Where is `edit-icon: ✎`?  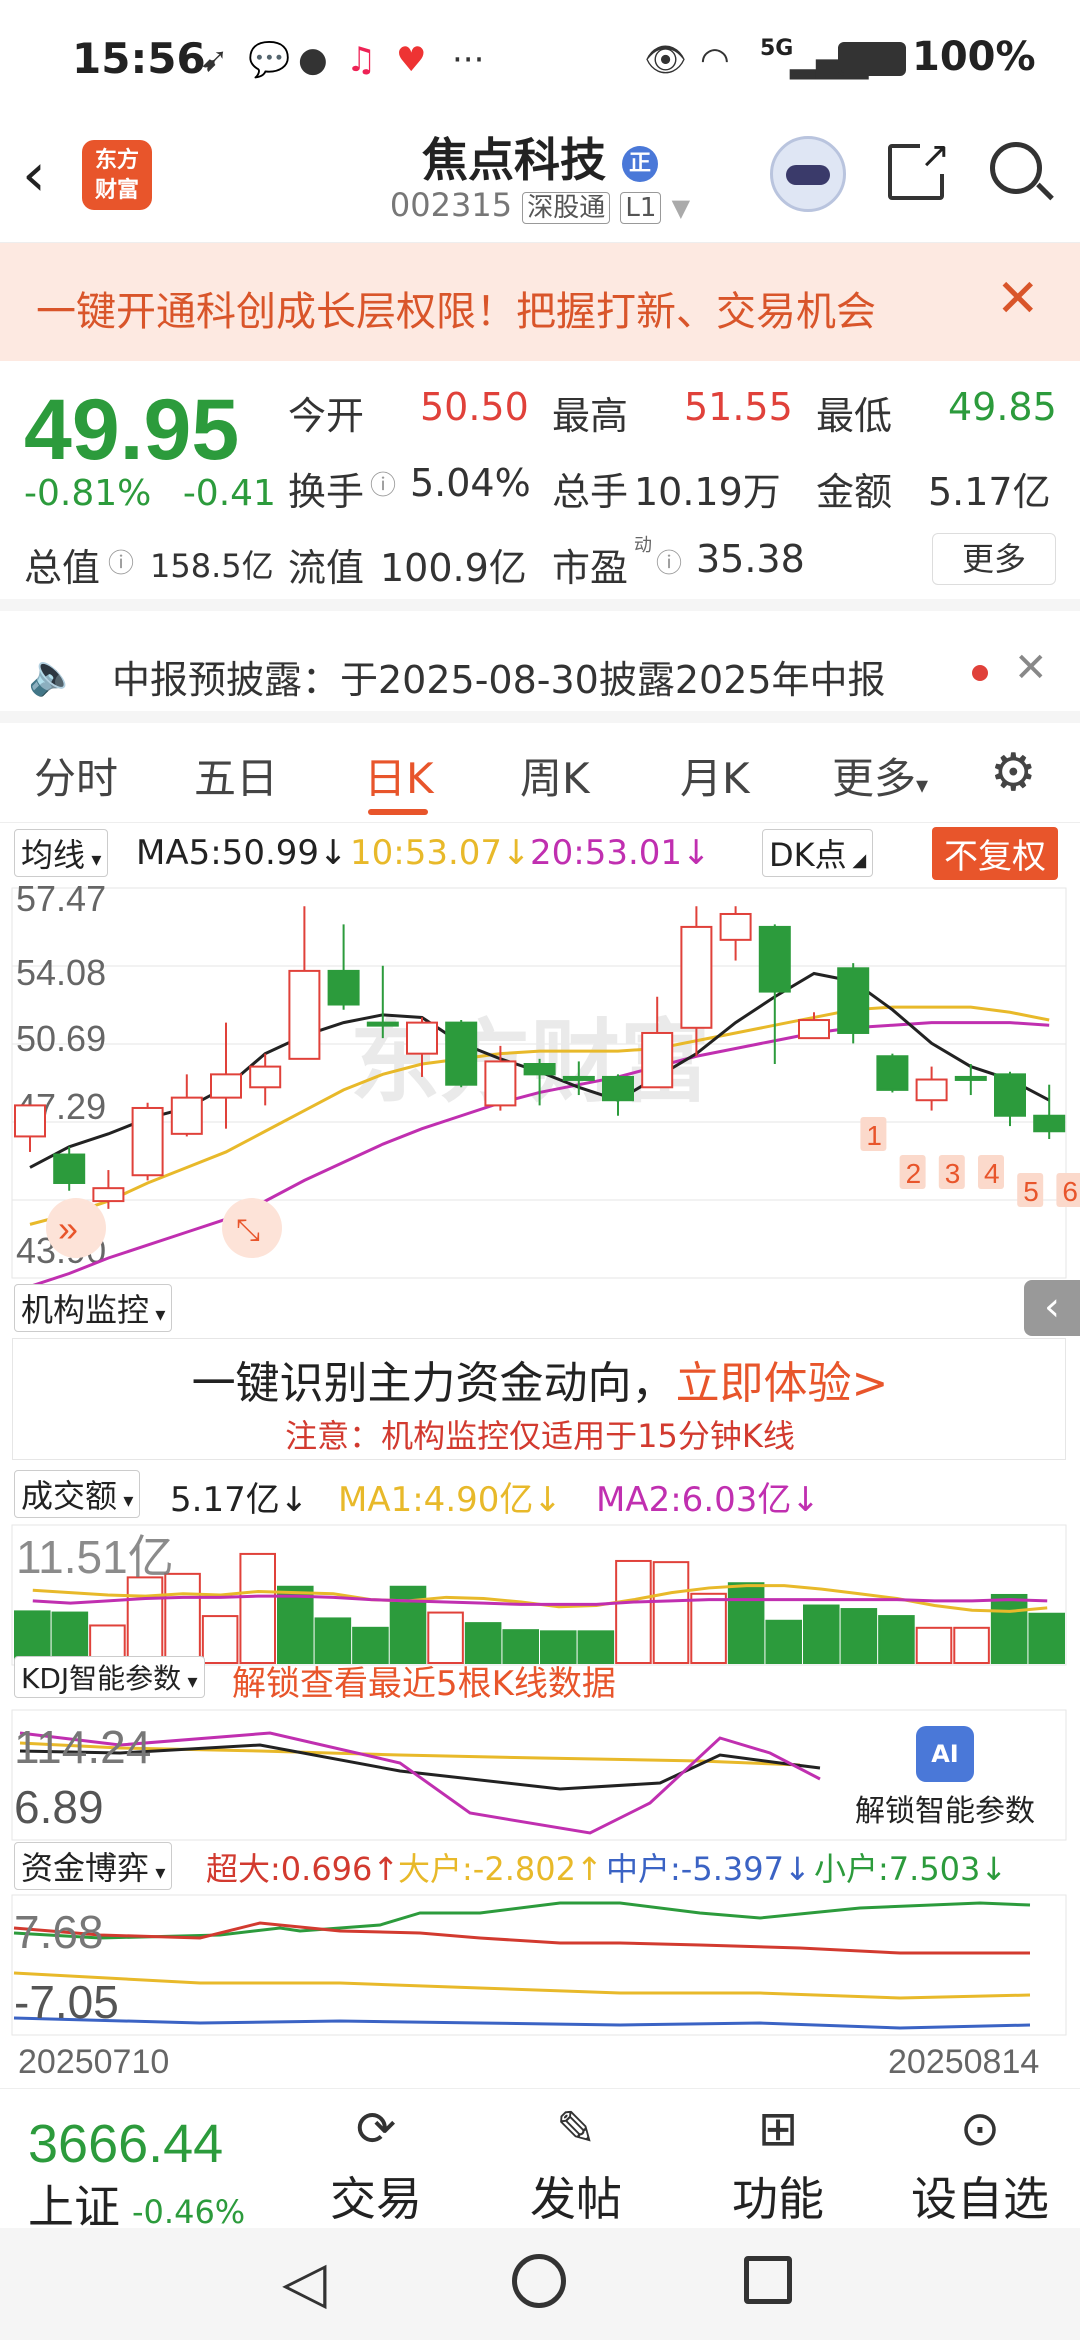
edit-icon: ✎ is located at coordinates (576, 2129).